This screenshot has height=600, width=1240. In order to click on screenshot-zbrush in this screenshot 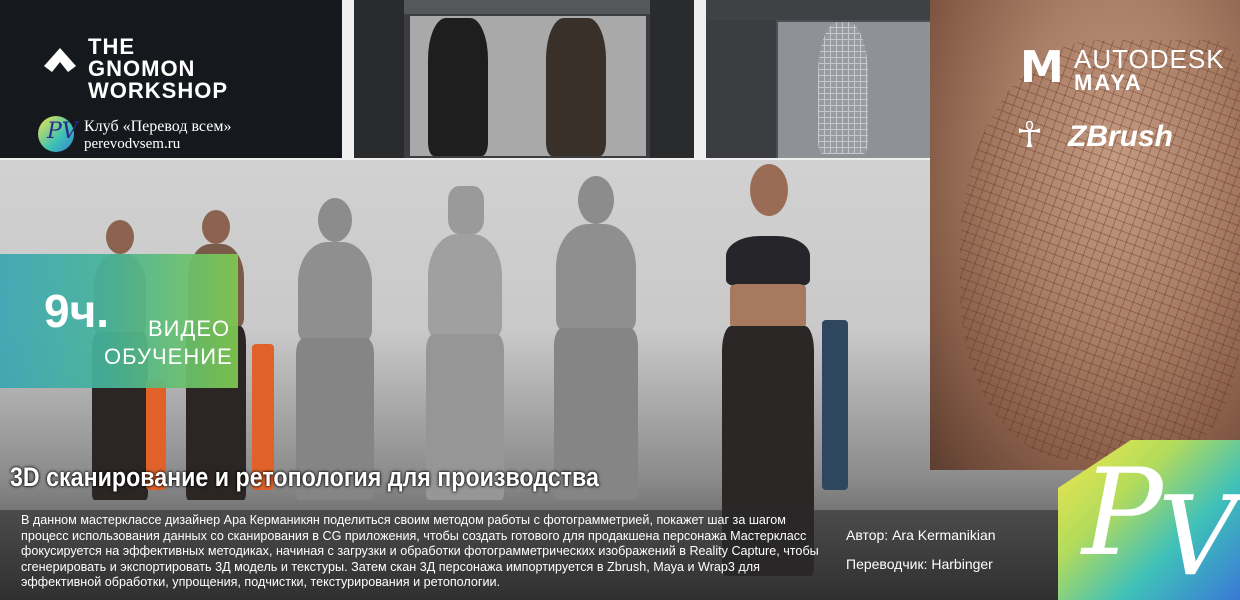, I will do `click(524, 79)`.